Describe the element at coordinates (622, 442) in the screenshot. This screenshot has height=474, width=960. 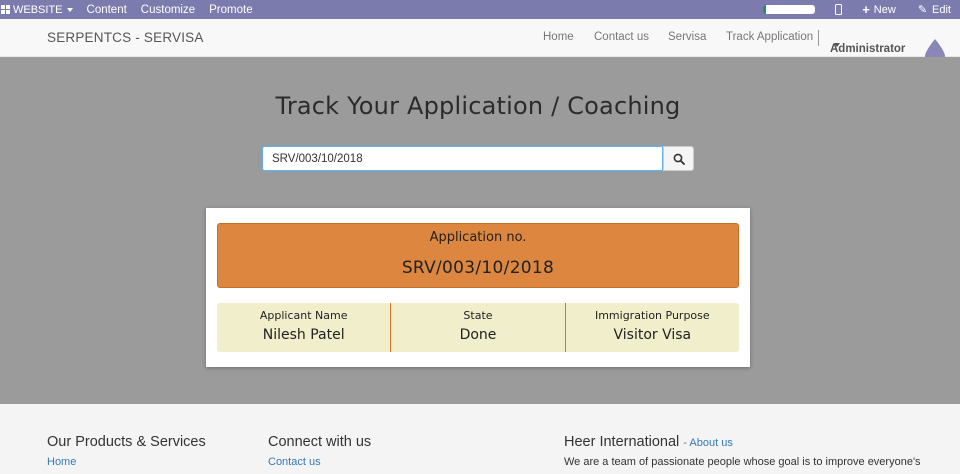
I see `footer-company-name: Heer International` at that location.